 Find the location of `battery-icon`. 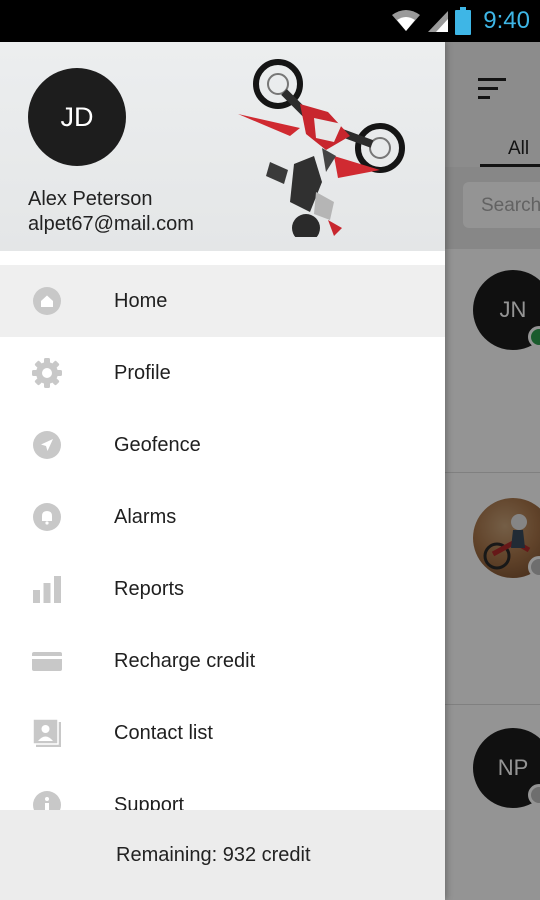

battery-icon is located at coordinates (463, 21).